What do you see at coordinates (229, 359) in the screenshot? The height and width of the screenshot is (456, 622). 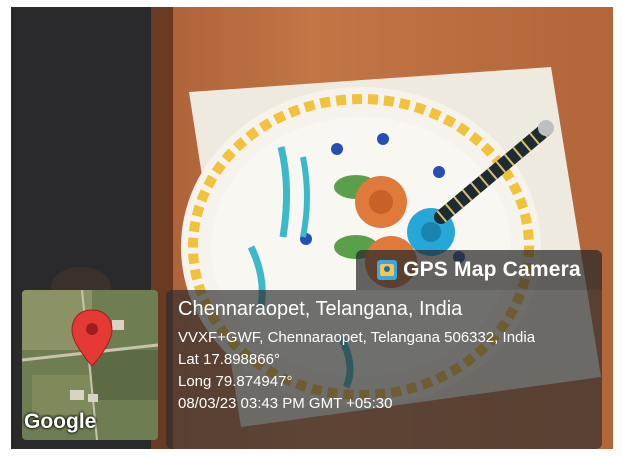 I see `latitude: Lat 17.898866°` at bounding box center [229, 359].